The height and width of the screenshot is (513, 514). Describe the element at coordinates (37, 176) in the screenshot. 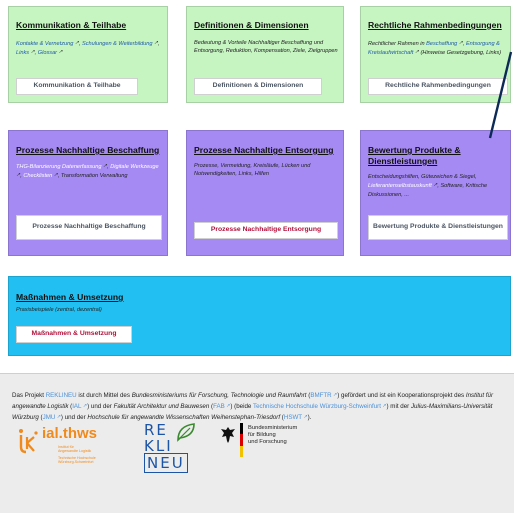

I see `desc-link: Checklisten` at that location.